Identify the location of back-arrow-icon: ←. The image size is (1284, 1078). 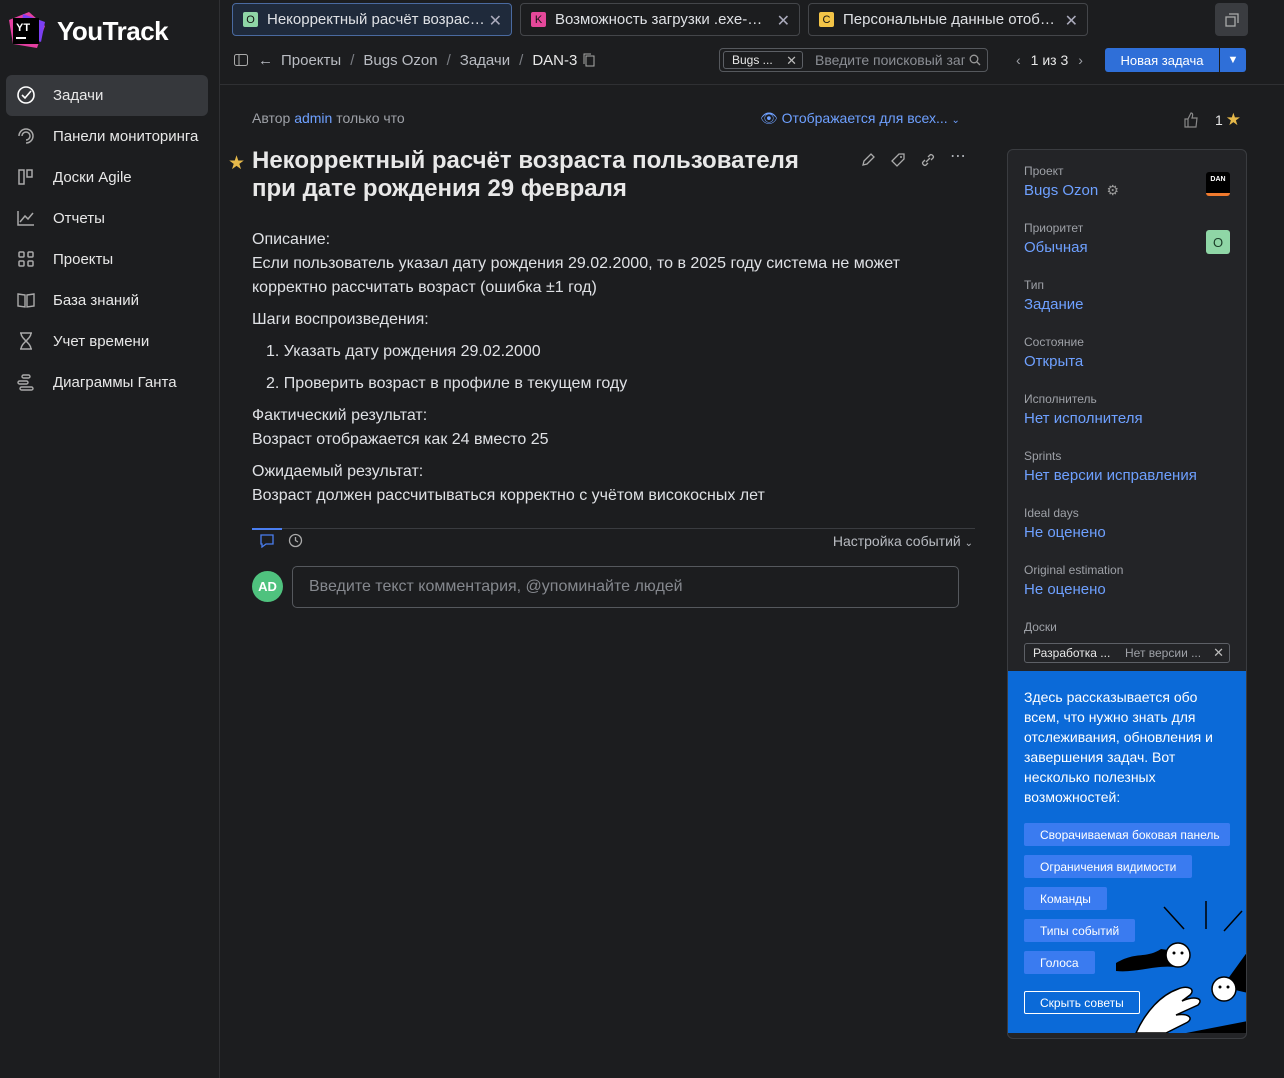
(265, 60).